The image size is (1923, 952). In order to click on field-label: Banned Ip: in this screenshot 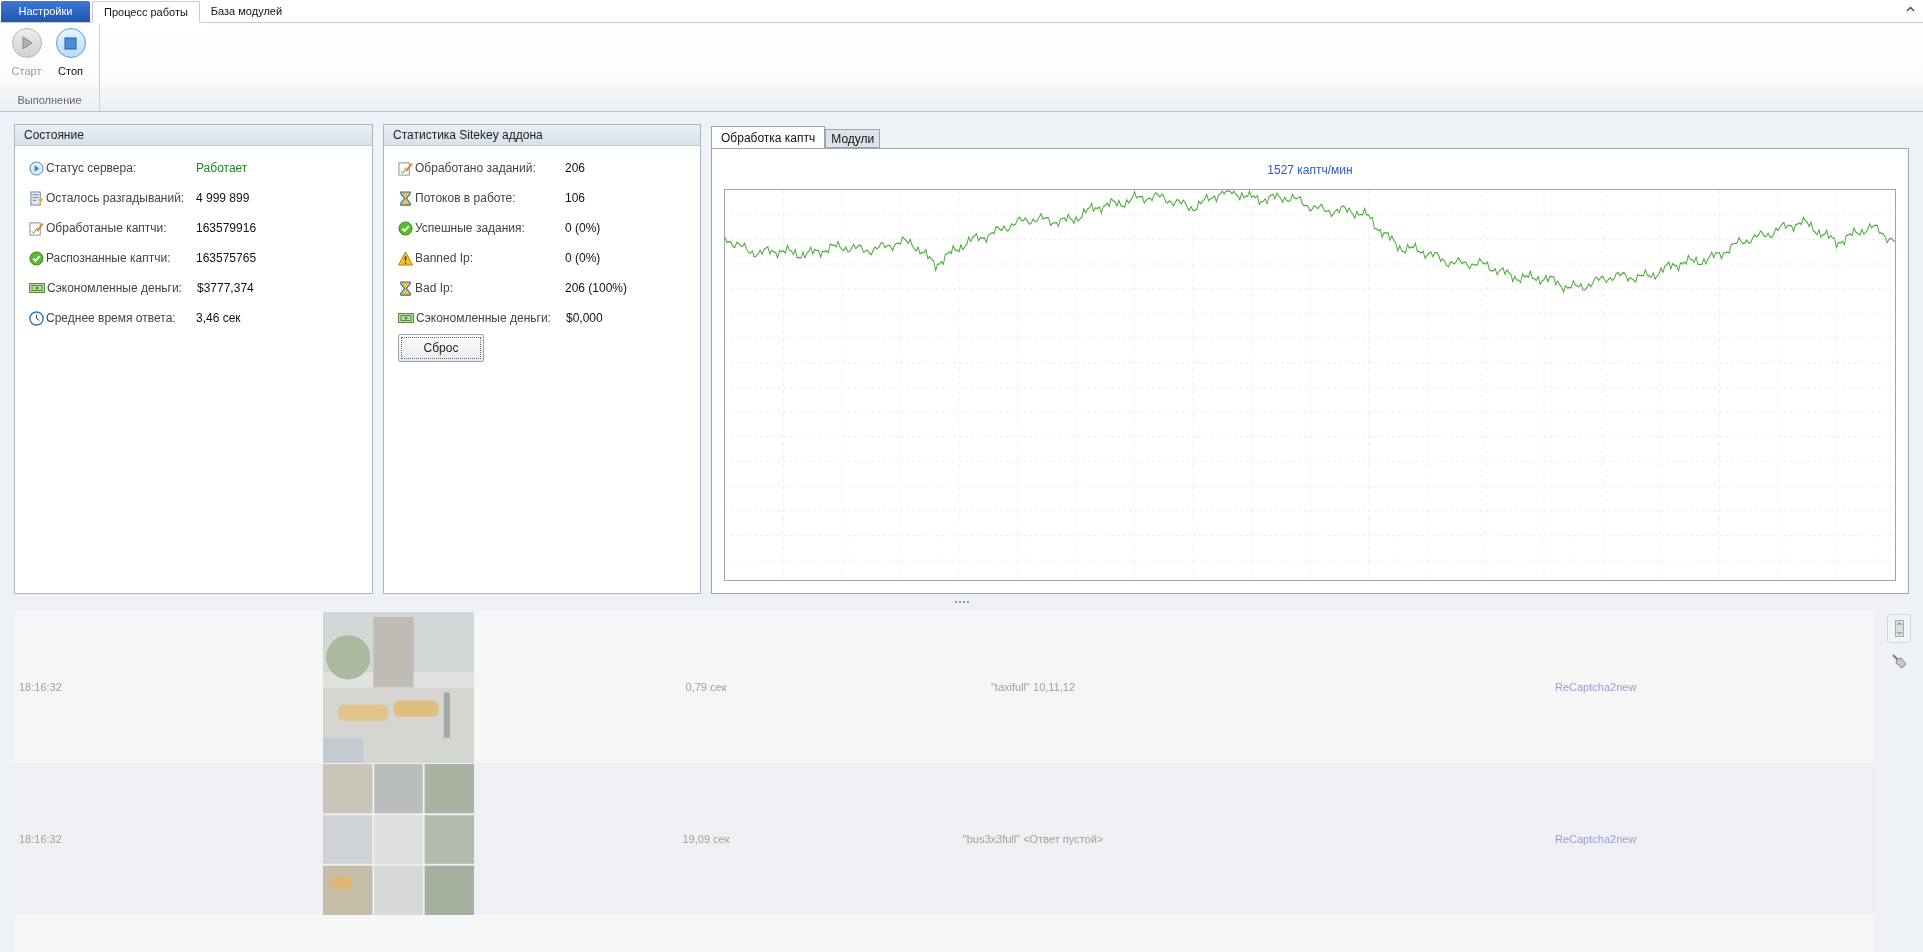, I will do `click(445, 258)`.